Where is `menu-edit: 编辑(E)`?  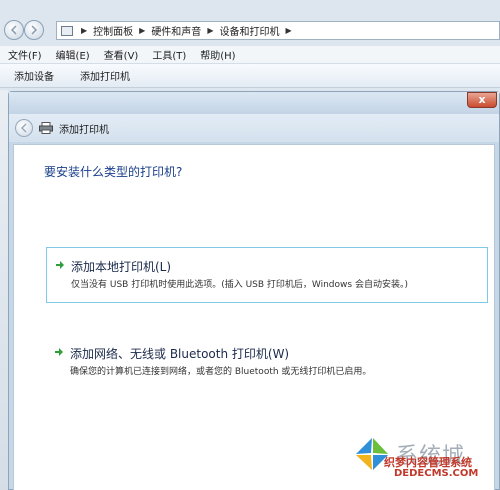 menu-edit: 编辑(E) is located at coordinates (73, 54).